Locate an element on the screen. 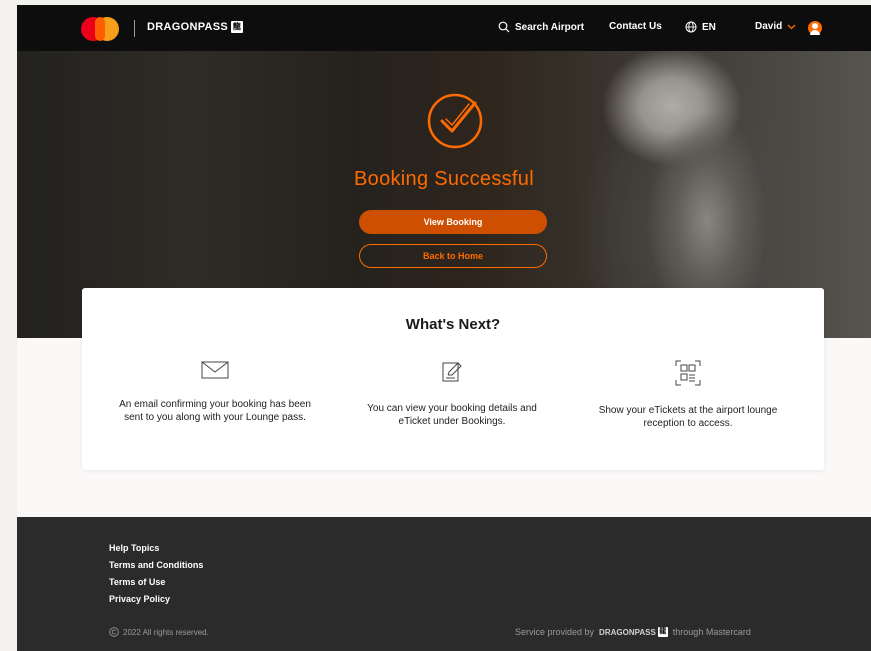 This screenshot has height=651, width=871. edit-document-icon is located at coordinates (452, 372).